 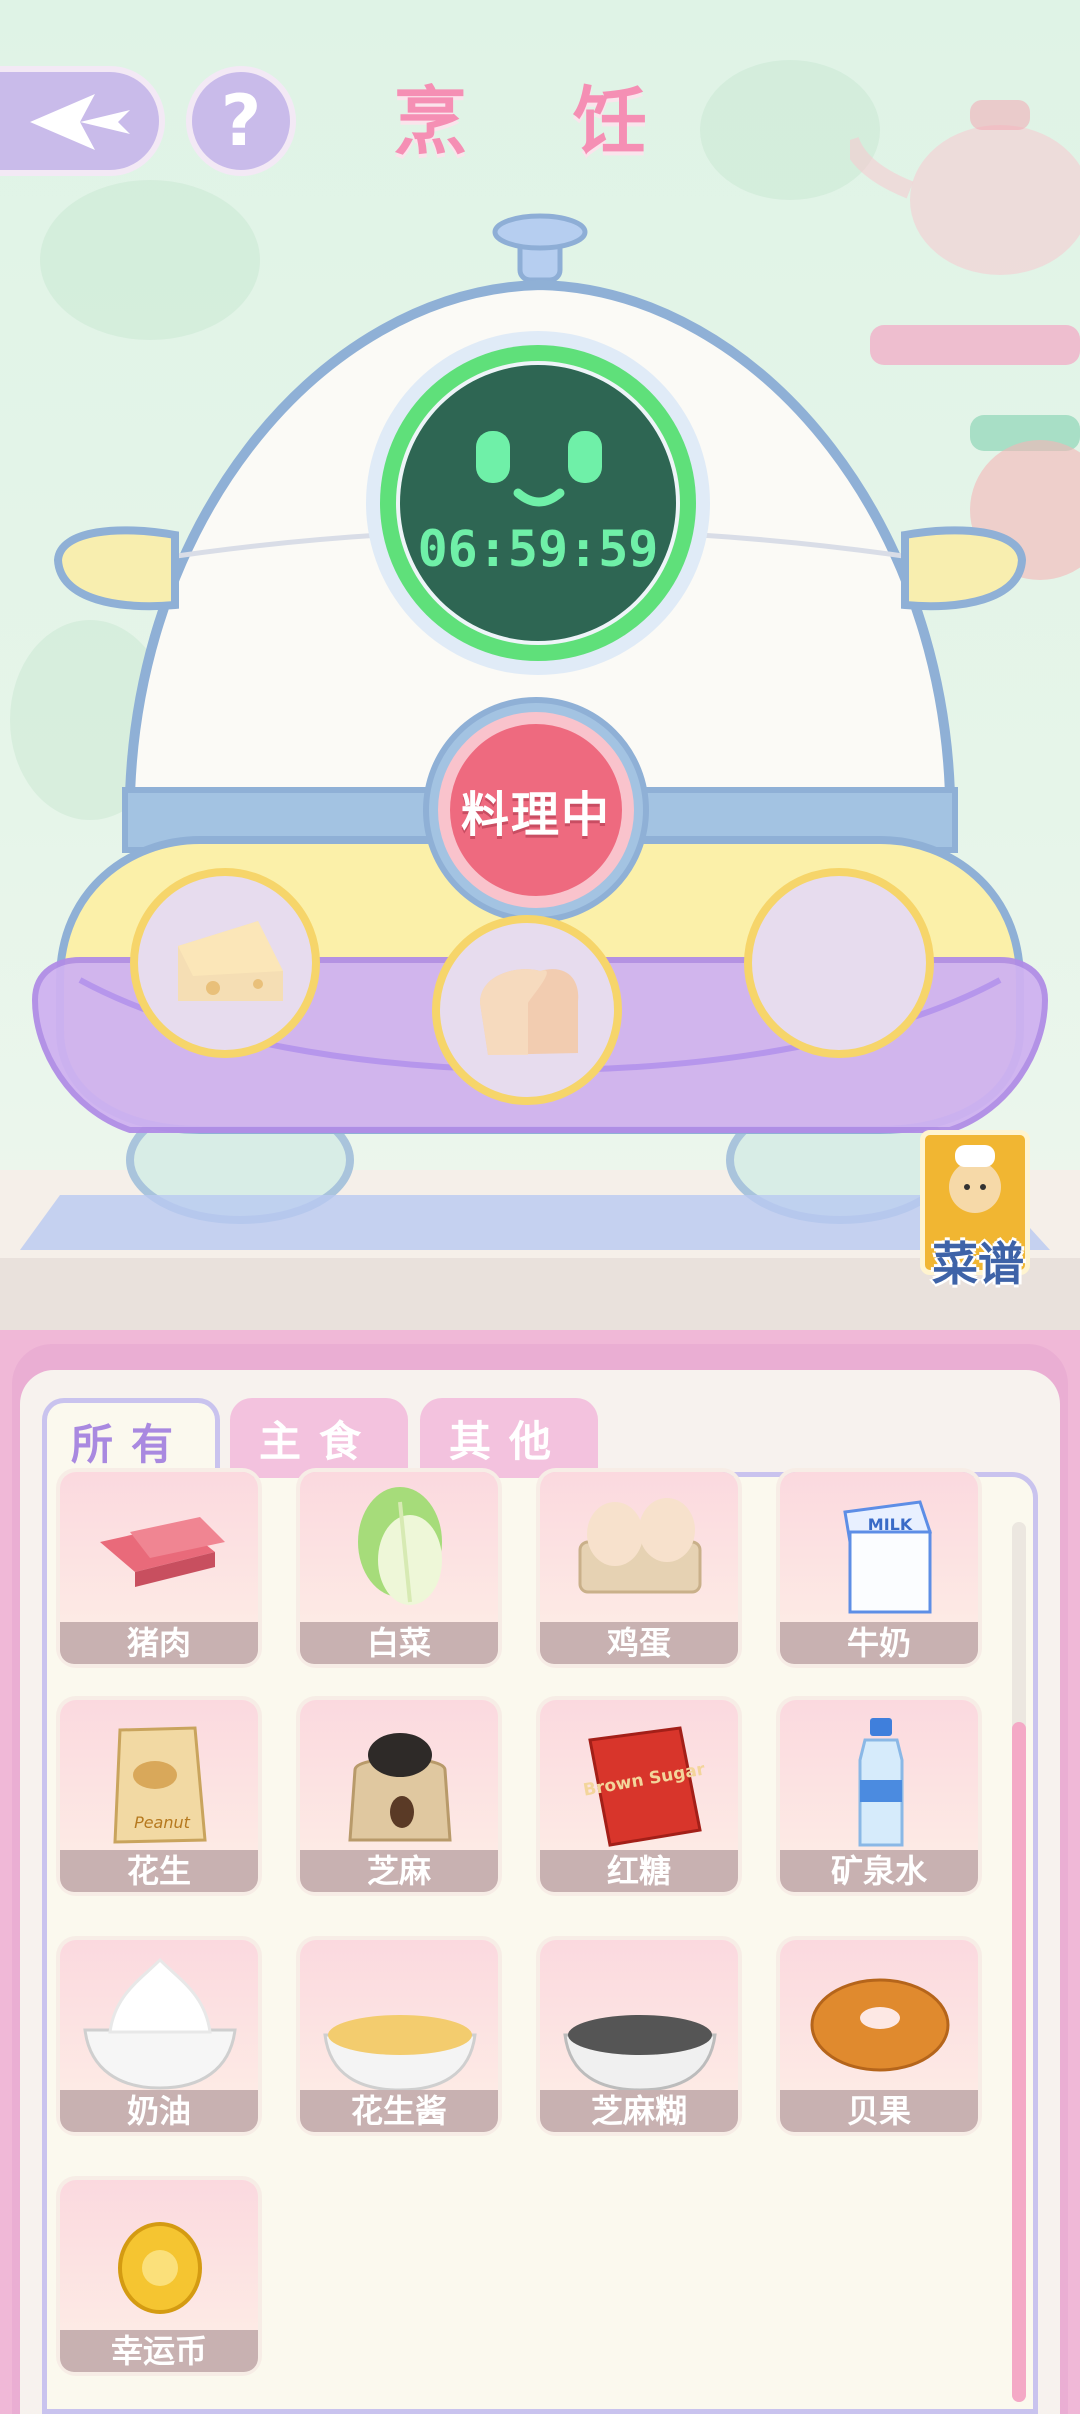 I want to click on recipe-label: 菜谱, so click(x=978, y=1264).